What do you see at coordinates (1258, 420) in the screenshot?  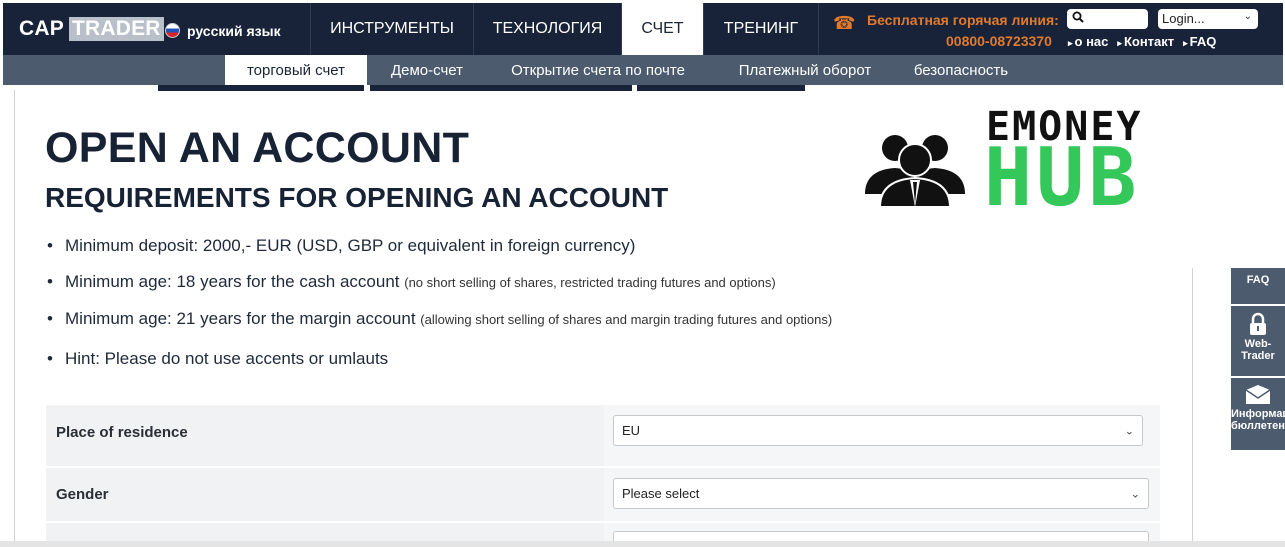 I see `side-tab-newsletter-label: Информация бюллетень` at bounding box center [1258, 420].